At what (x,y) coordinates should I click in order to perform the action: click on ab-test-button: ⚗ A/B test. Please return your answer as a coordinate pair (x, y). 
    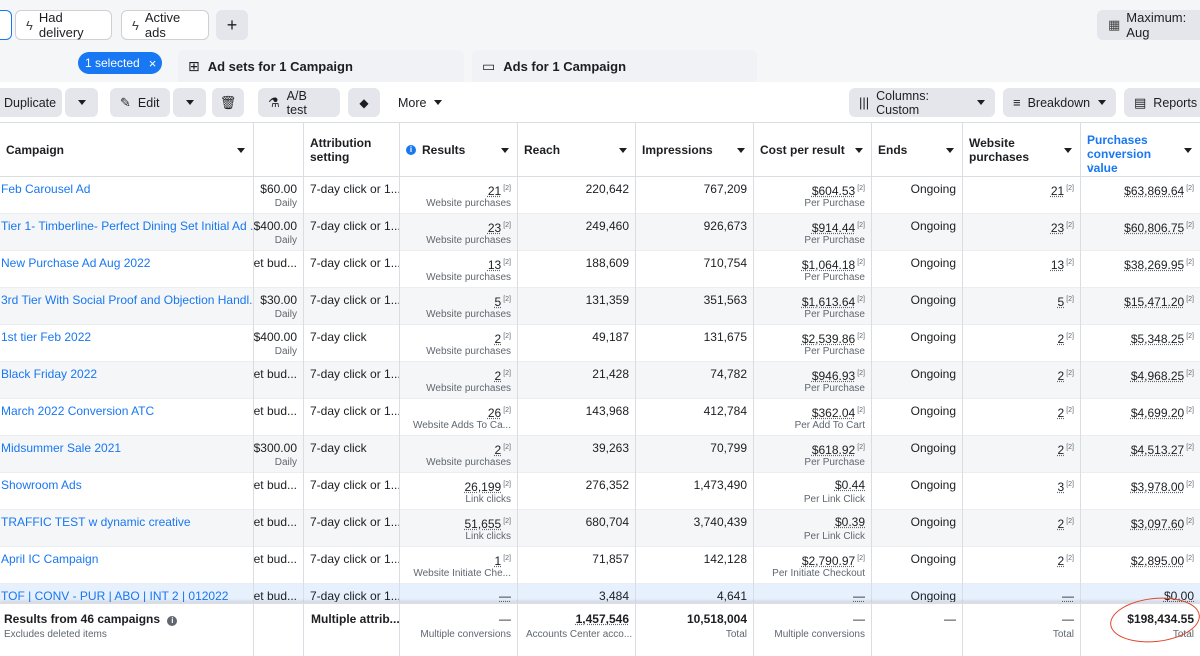
    Looking at the image, I should click on (299, 102).